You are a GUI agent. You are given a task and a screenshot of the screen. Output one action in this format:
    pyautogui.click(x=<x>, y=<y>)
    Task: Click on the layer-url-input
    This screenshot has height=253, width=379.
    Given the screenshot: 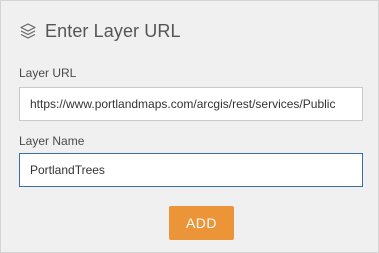 What is the action you would take?
    pyautogui.click(x=191, y=104)
    